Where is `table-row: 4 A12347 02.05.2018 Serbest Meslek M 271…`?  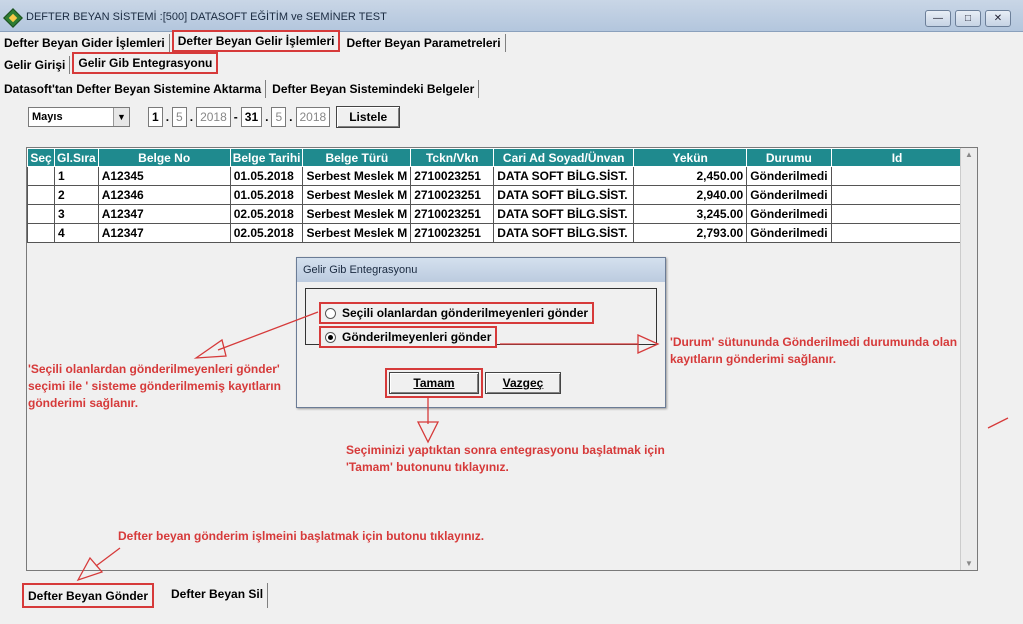
table-row: 4 A12347 02.05.2018 Serbest Meslek M 271… is located at coordinates (495, 233).